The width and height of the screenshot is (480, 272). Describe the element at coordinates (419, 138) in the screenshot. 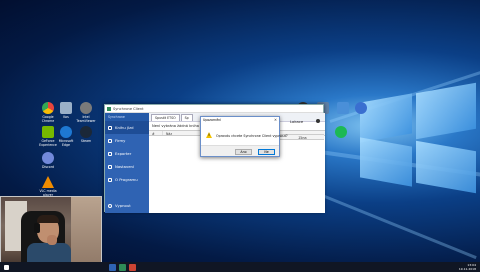

I see `windows-logo` at that location.